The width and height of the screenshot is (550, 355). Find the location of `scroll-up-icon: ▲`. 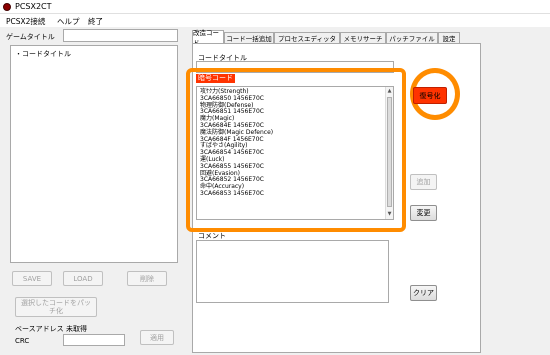

scroll-up-icon: ▲ is located at coordinates (389, 91).